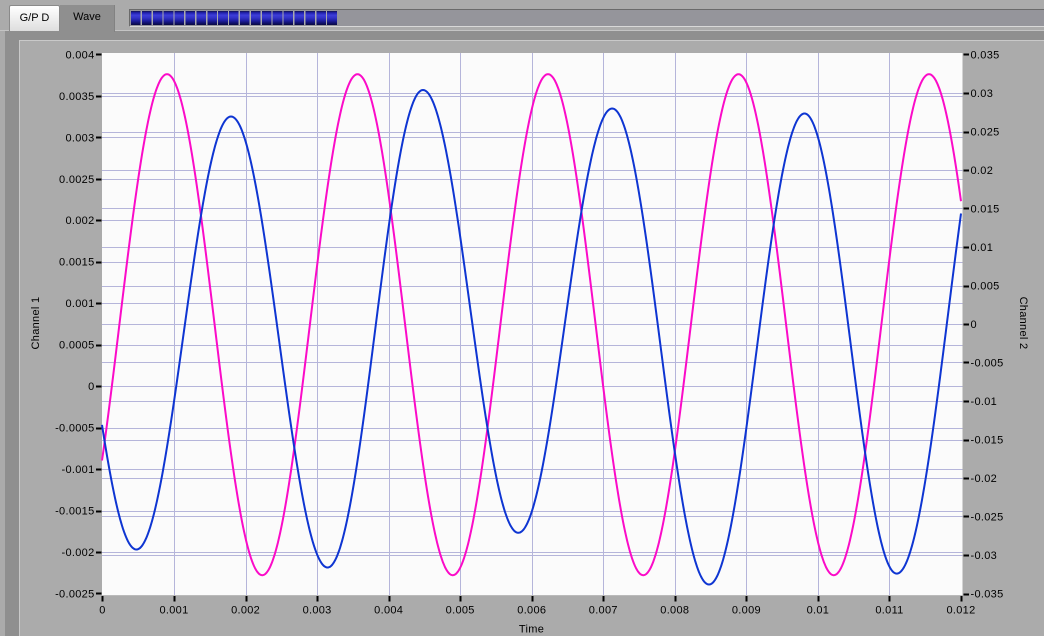  What do you see at coordinates (531, 611) in the screenshot?
I see `svg-text: 0.006` at bounding box center [531, 611].